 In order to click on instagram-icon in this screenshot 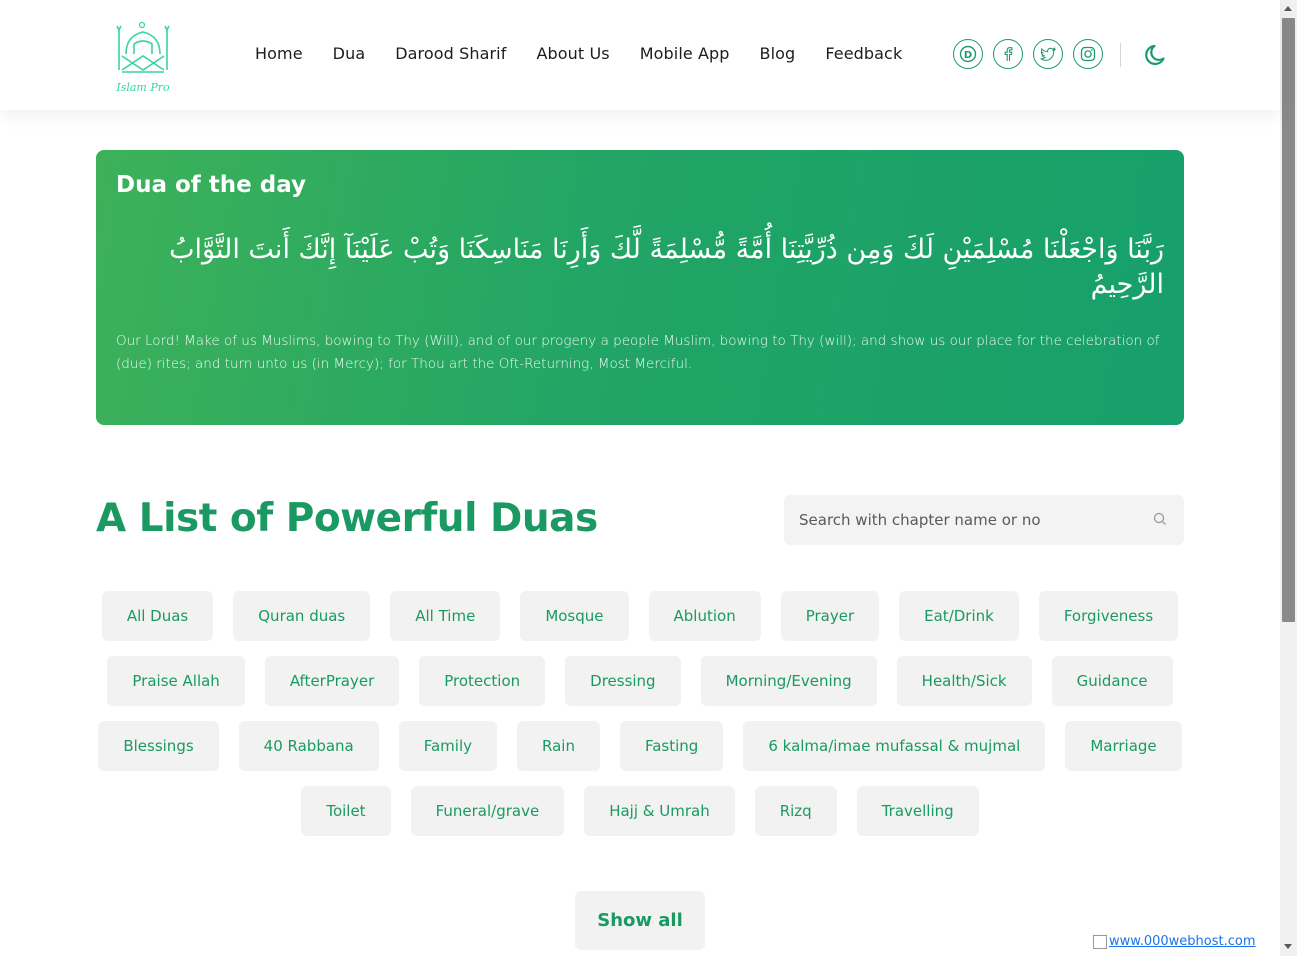, I will do `click(1088, 54)`.